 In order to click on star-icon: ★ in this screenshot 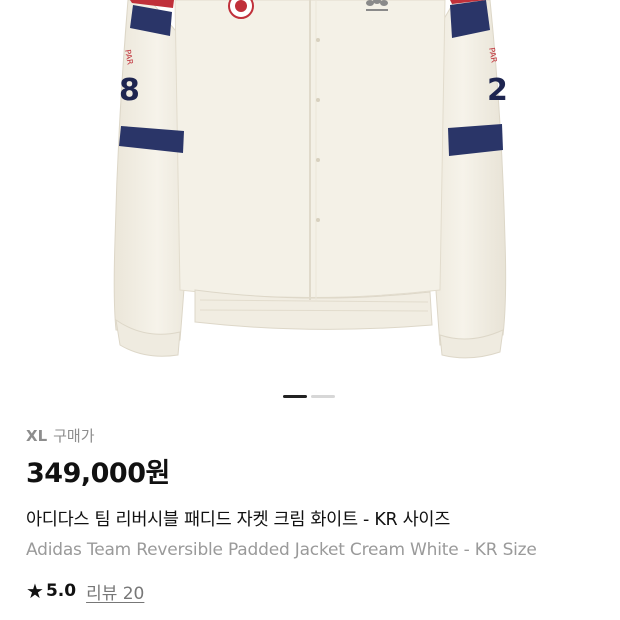, I will do `click(35, 591)`.